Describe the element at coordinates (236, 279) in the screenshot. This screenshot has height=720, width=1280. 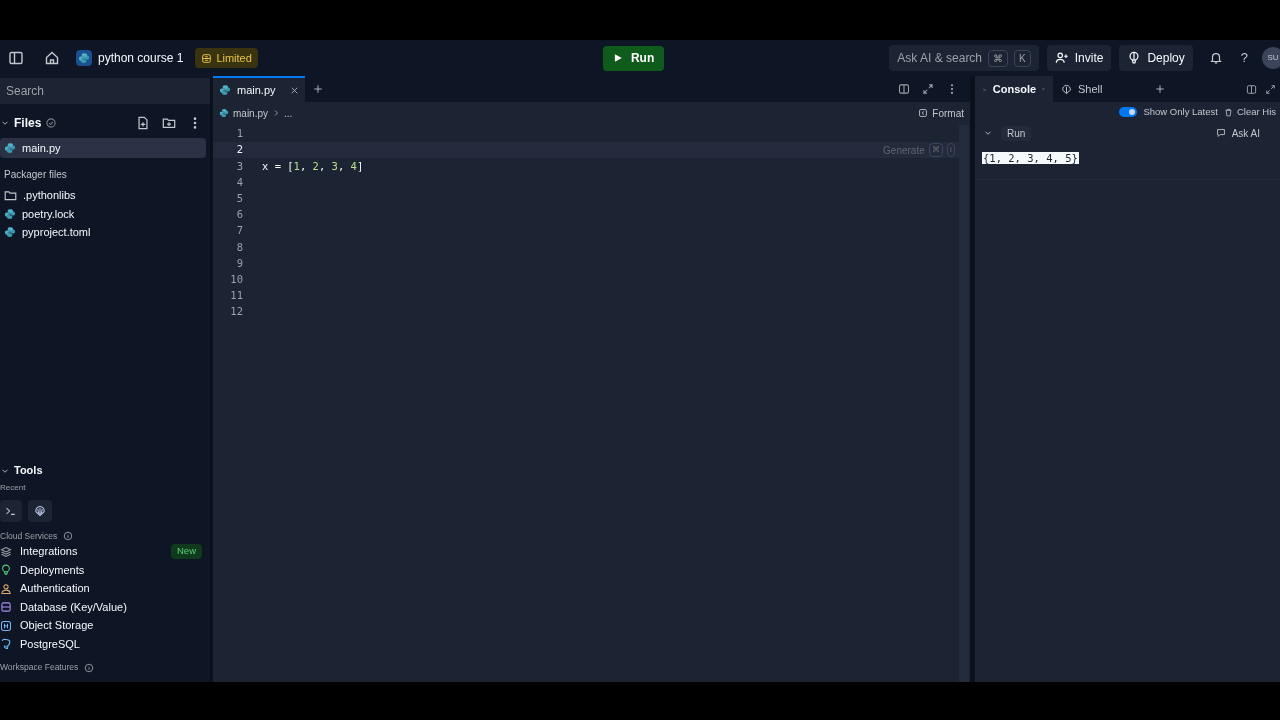
I see `line-number: 10` at that location.